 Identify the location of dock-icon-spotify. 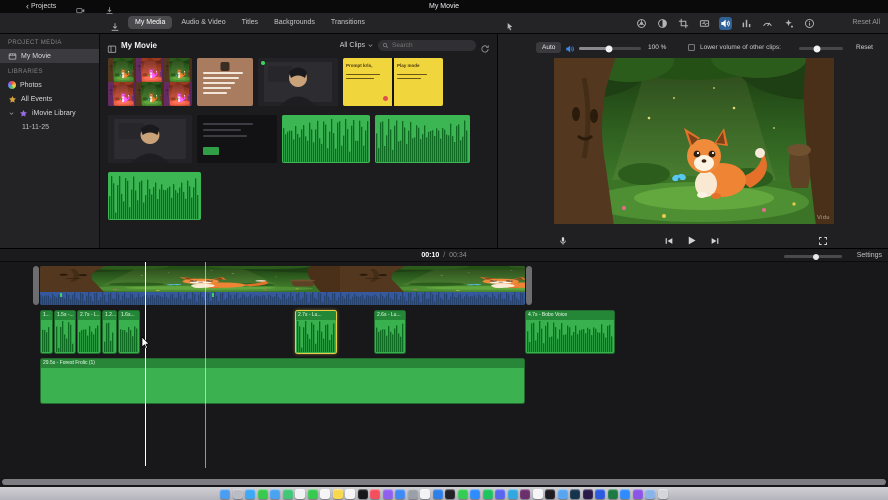
(487, 493).